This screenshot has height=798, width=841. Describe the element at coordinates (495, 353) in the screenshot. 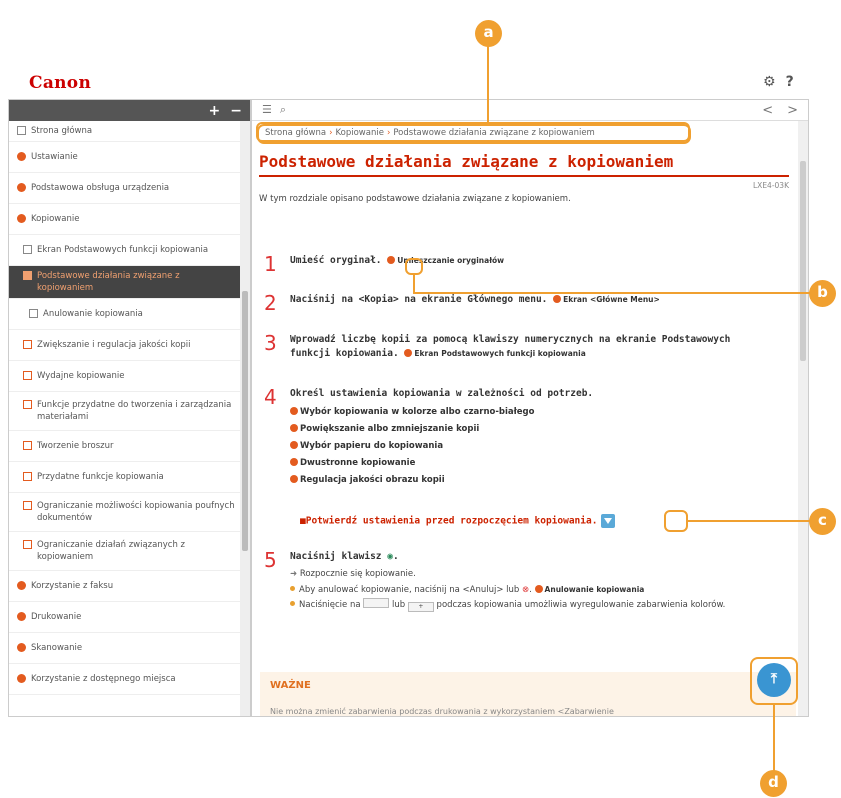

I see `related-link: Ekran Podstawowych funkcji kopiowania` at that location.